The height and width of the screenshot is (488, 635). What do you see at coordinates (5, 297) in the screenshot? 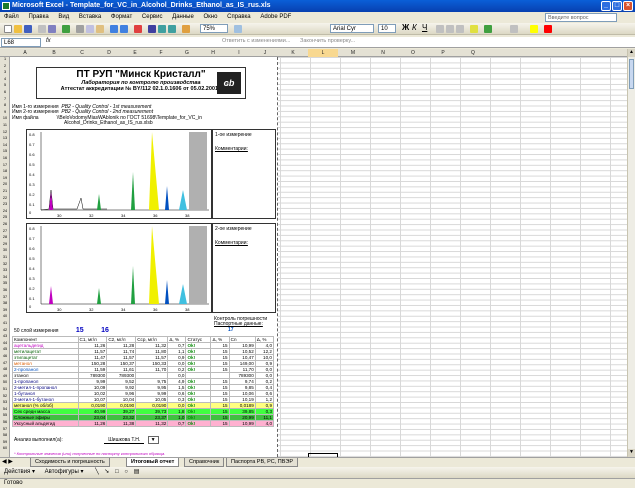
I see `row-header: 37` at bounding box center [5, 297].